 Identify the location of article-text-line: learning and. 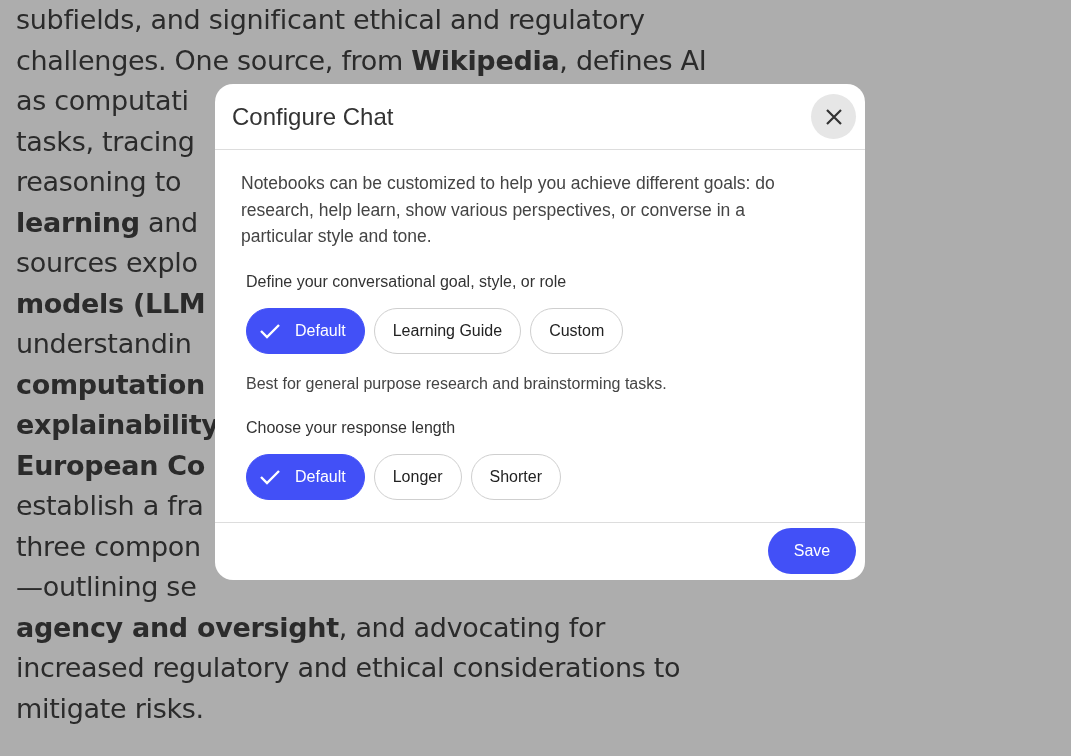
(107, 222).